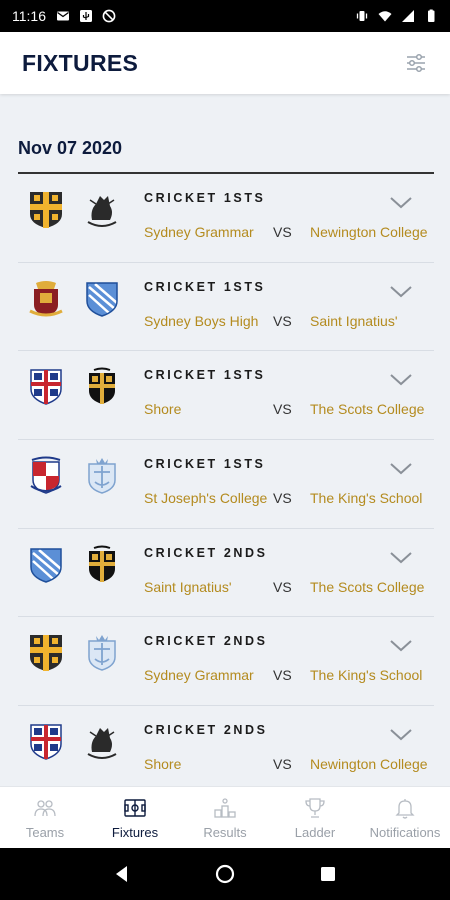 Image resolution: width=450 pixels, height=900 pixels. I want to click on status-bar: 11:16, so click(225, 16).